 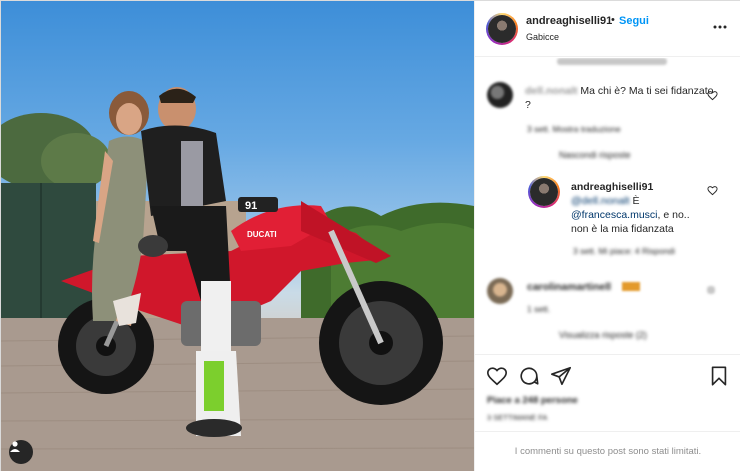 I want to click on paper-plane-icon, so click(x=561, y=376).